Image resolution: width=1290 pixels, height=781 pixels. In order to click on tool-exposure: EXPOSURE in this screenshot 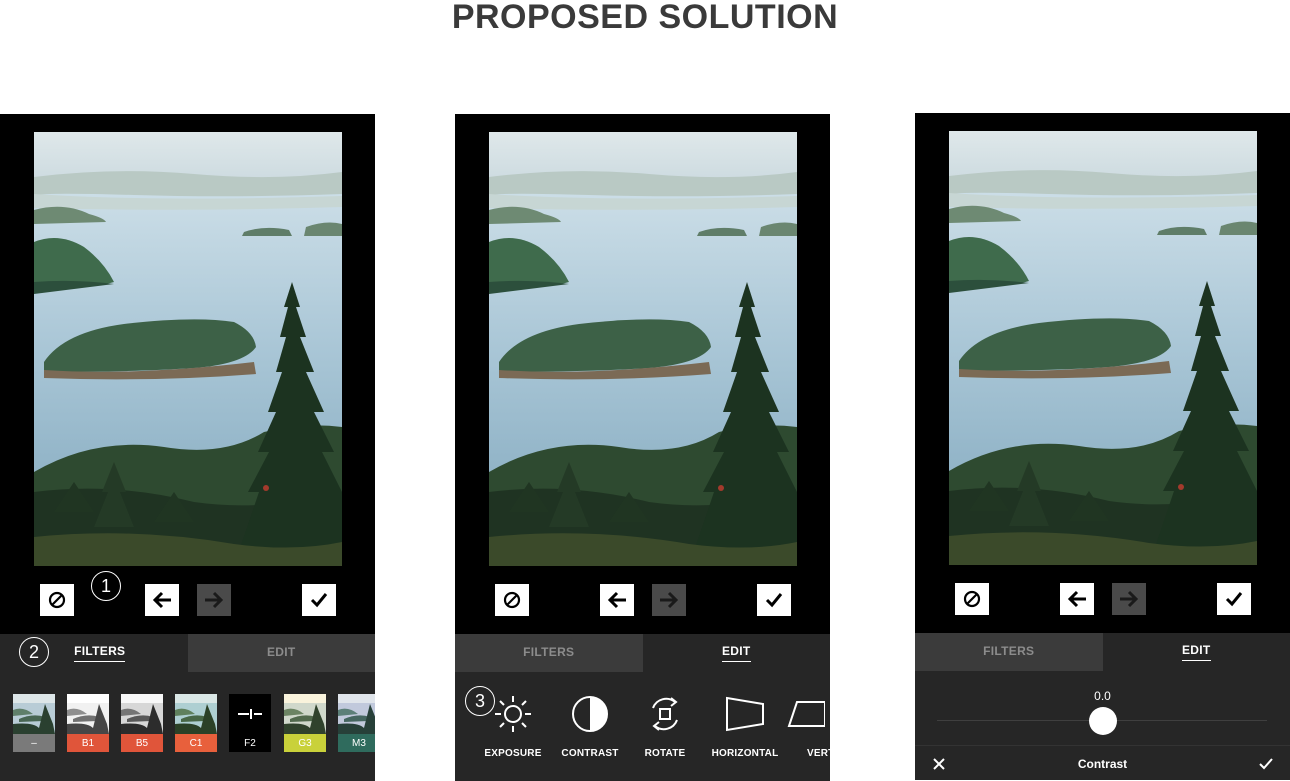, I will do `click(513, 725)`.